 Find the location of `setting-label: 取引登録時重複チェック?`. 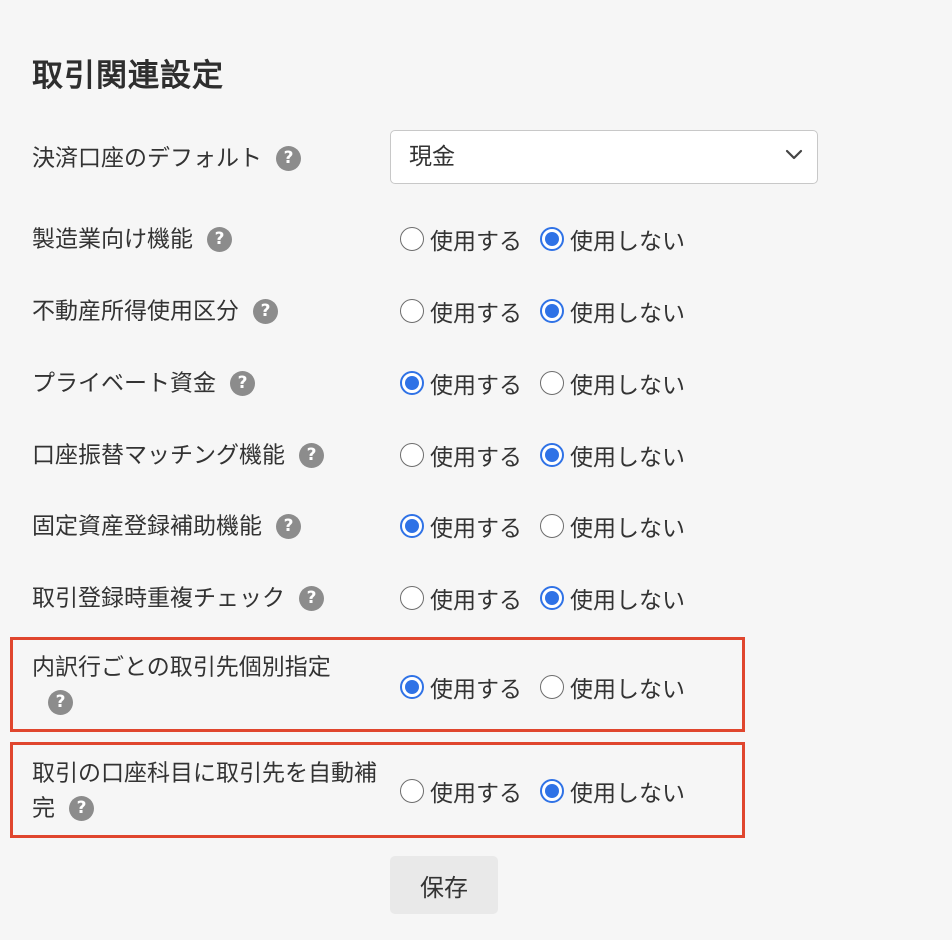

setting-label: 取引登録時重複チェック? is located at coordinates (178, 598).